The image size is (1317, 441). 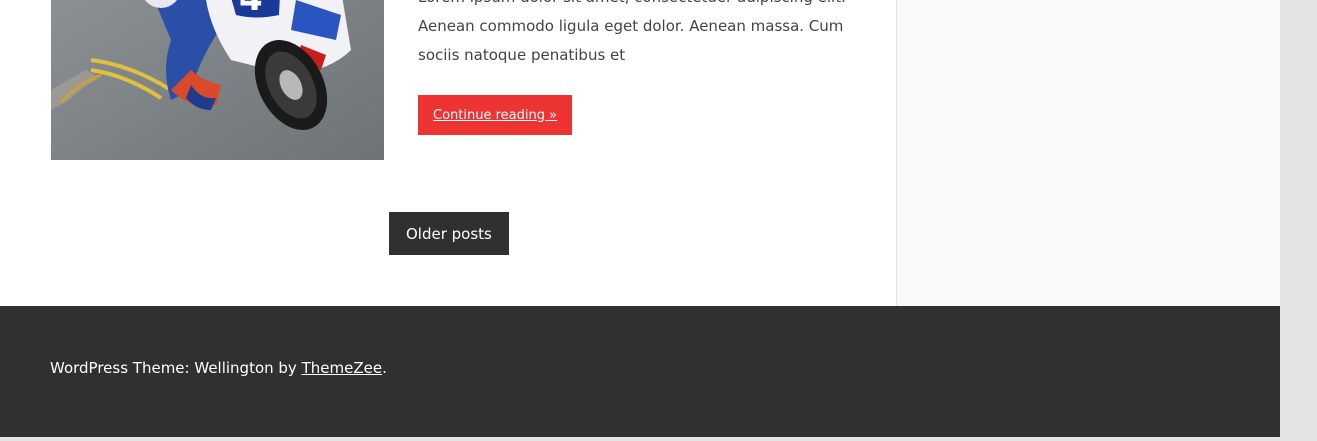 What do you see at coordinates (342, 368) in the screenshot?
I see `themezee-link: ThemeZee` at bounding box center [342, 368].